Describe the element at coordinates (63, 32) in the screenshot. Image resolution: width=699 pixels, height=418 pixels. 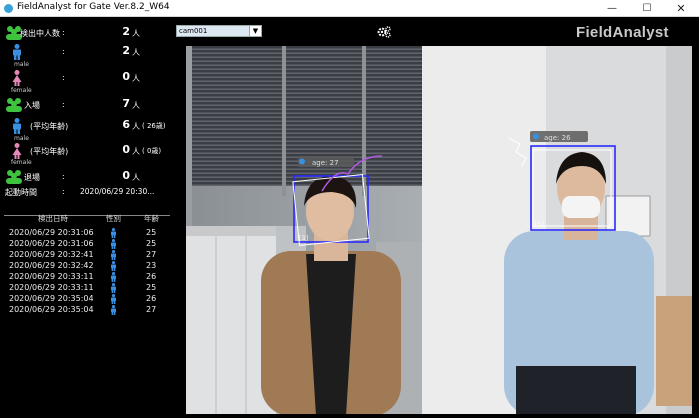
I see `detecting-colon: :` at that location.